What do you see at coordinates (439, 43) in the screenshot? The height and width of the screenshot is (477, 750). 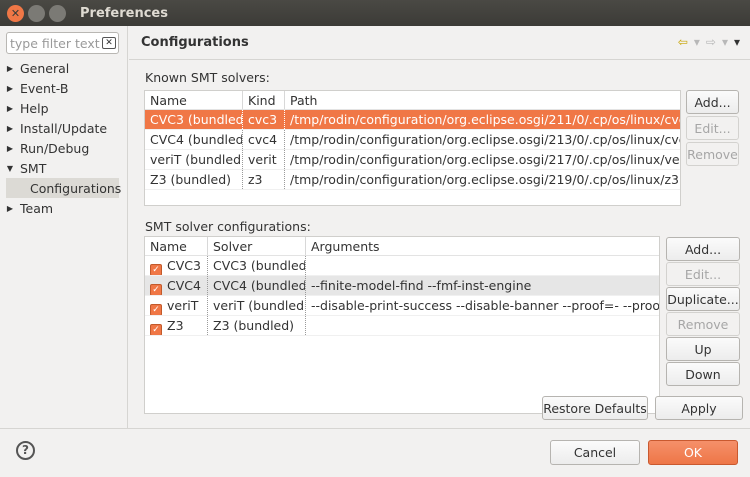 I see `page-header: Configurations ⇦ ▾ ⇨ ▾ ▾` at bounding box center [439, 43].